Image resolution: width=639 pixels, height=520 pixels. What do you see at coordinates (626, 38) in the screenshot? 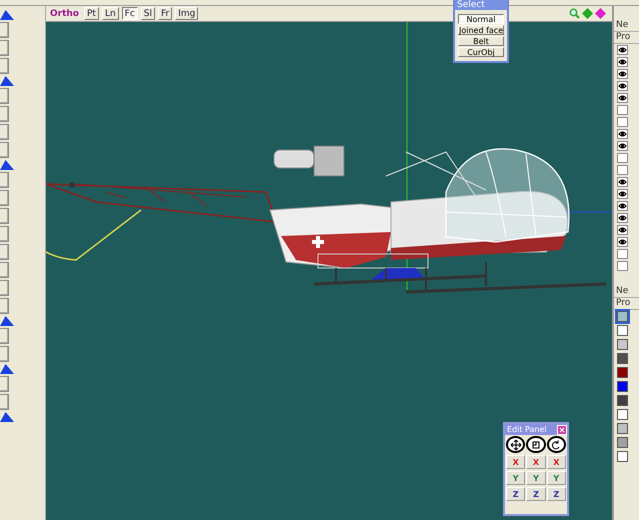
I see `column-header: Pro` at bounding box center [626, 38].